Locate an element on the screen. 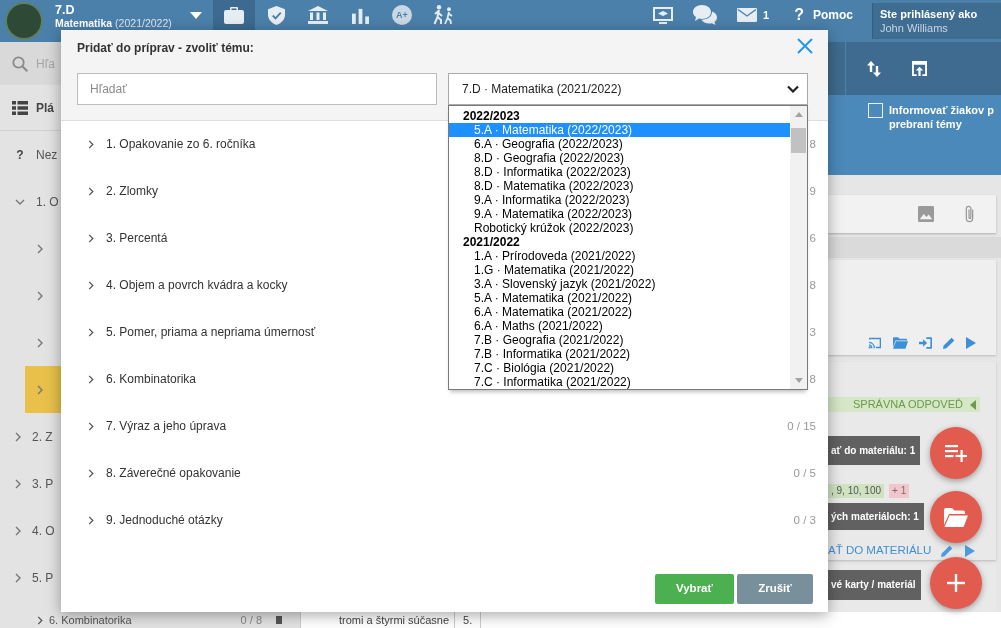 This screenshot has width=1001, height=628. scroll-down-icon is located at coordinates (798, 380).